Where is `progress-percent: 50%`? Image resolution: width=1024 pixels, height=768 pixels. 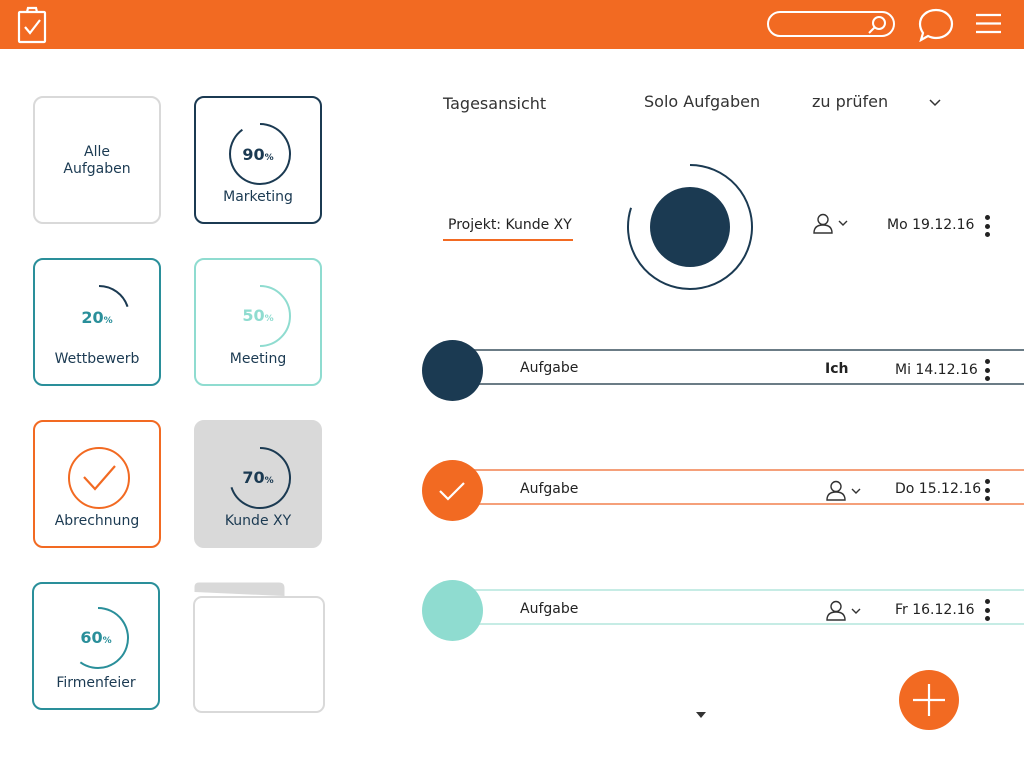
progress-percent: 50% is located at coordinates (258, 315).